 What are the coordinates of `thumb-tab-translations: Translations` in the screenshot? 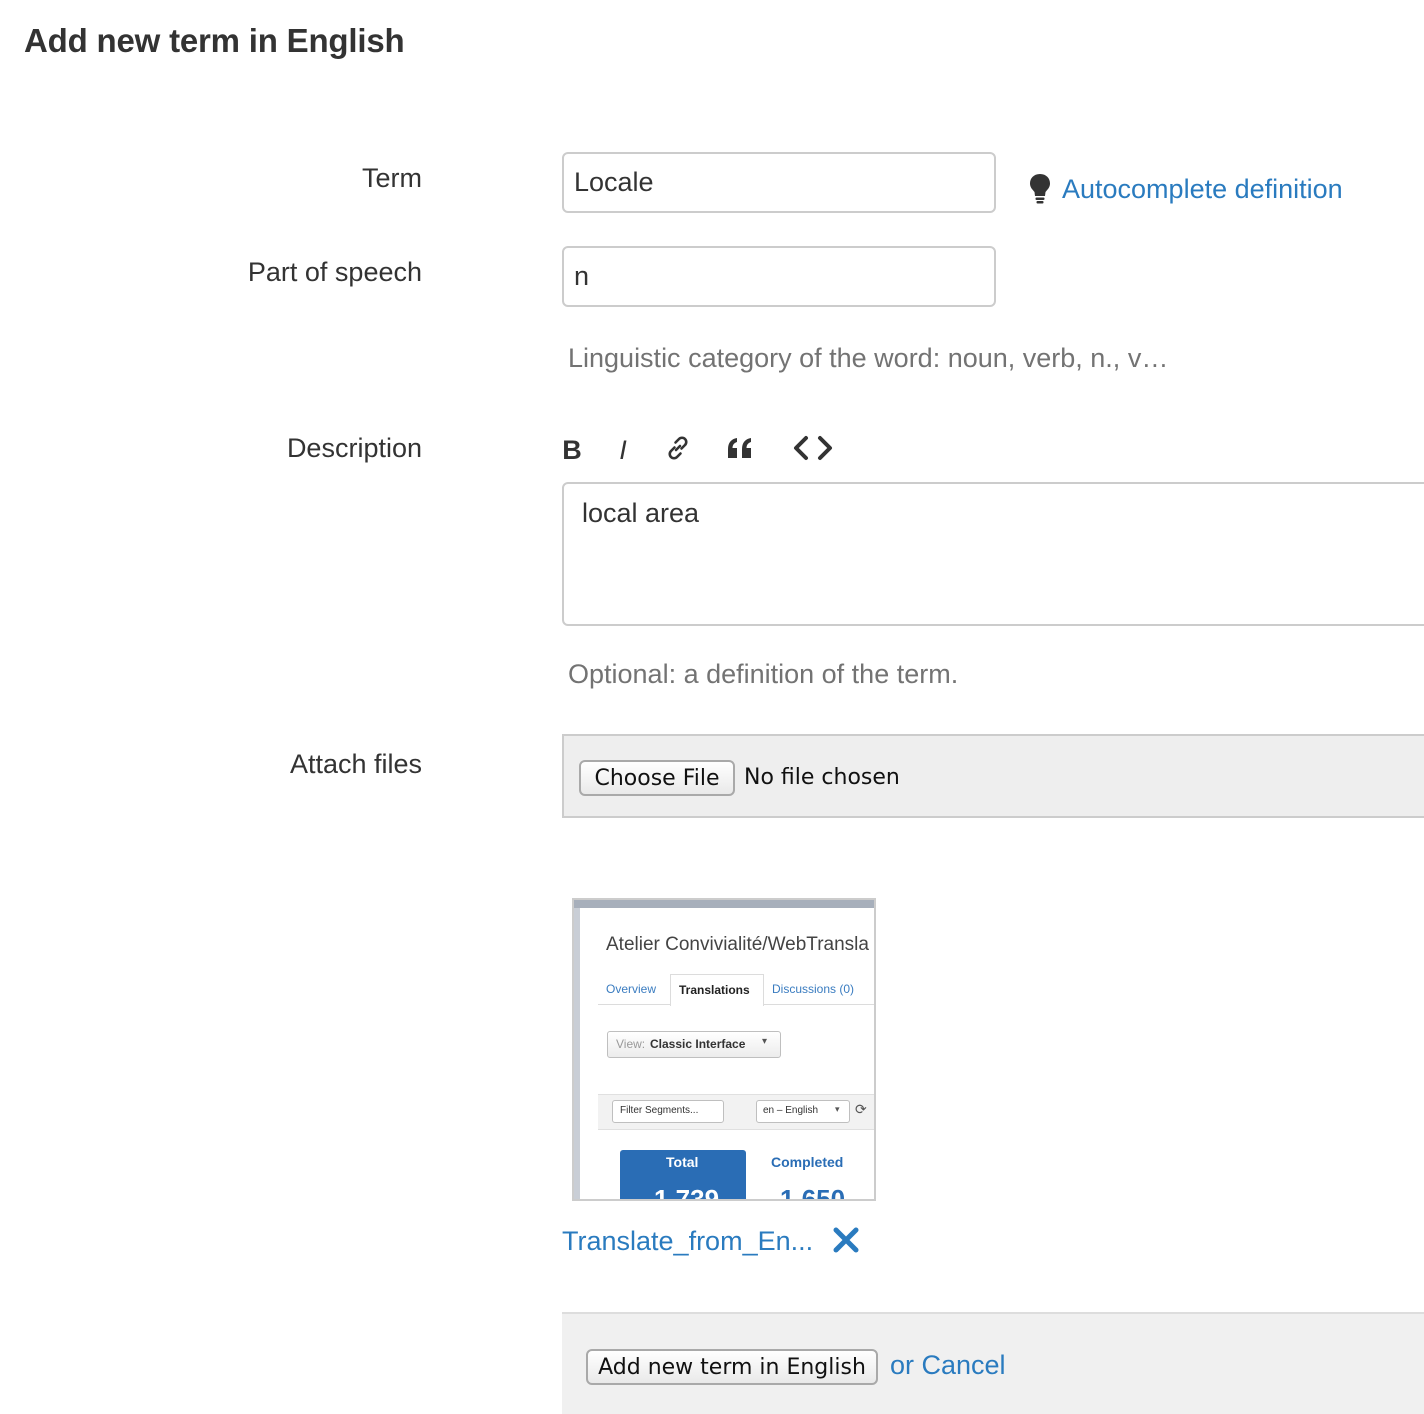 It's located at (714, 990).